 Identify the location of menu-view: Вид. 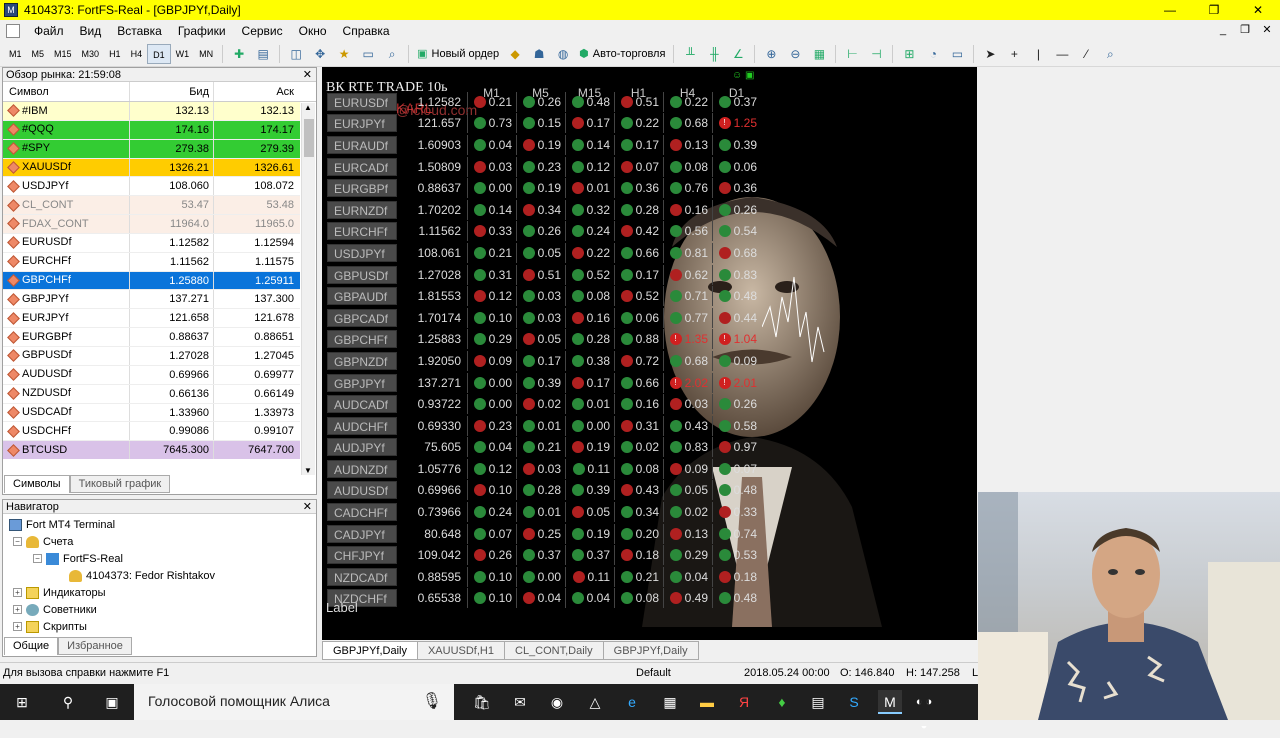
(91, 31).